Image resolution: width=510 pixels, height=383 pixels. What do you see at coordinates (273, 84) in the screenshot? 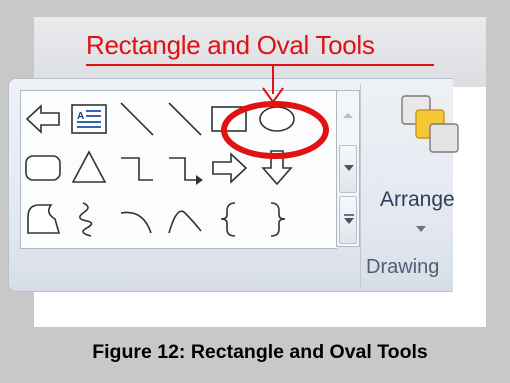
I see `callout-arrow-icon` at bounding box center [273, 84].